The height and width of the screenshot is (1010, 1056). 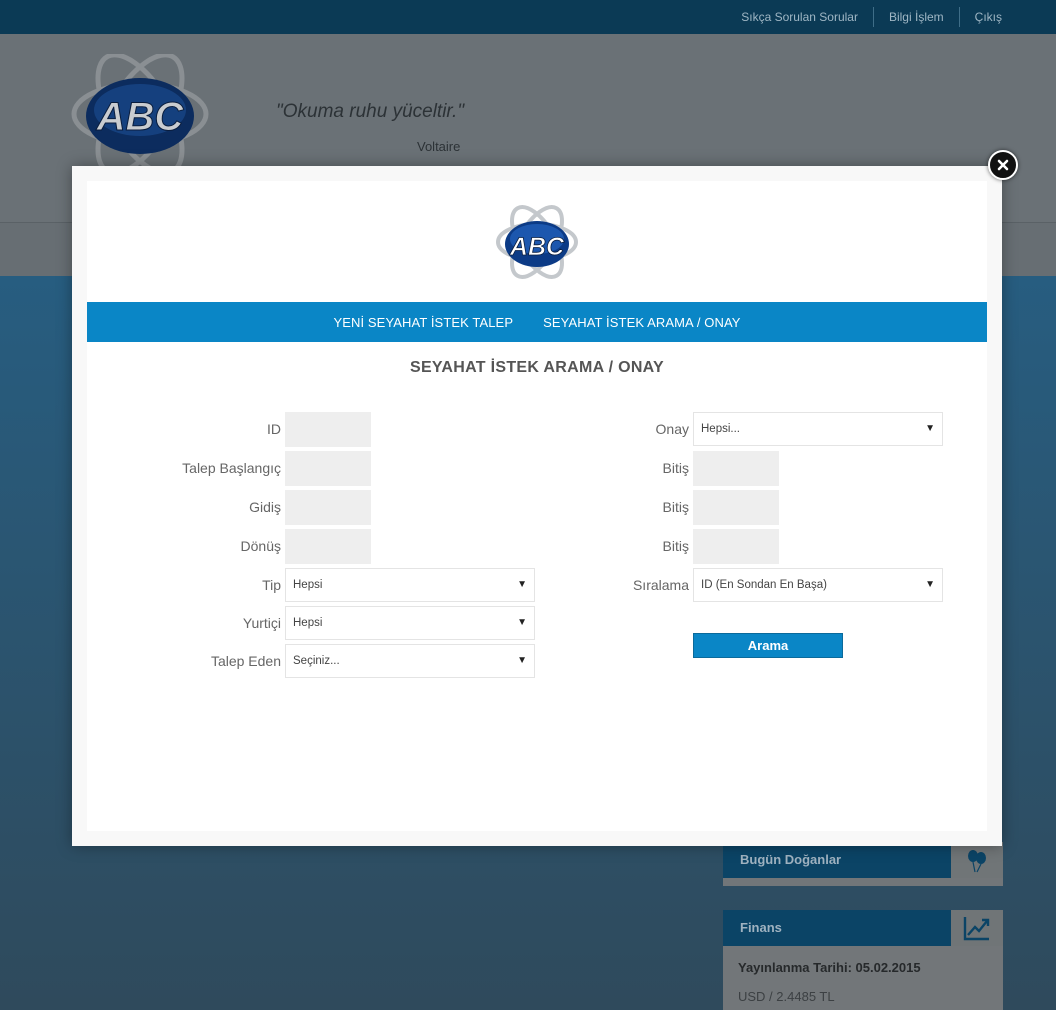 What do you see at coordinates (328, 468) in the screenshot?
I see `request-start-input` at bounding box center [328, 468].